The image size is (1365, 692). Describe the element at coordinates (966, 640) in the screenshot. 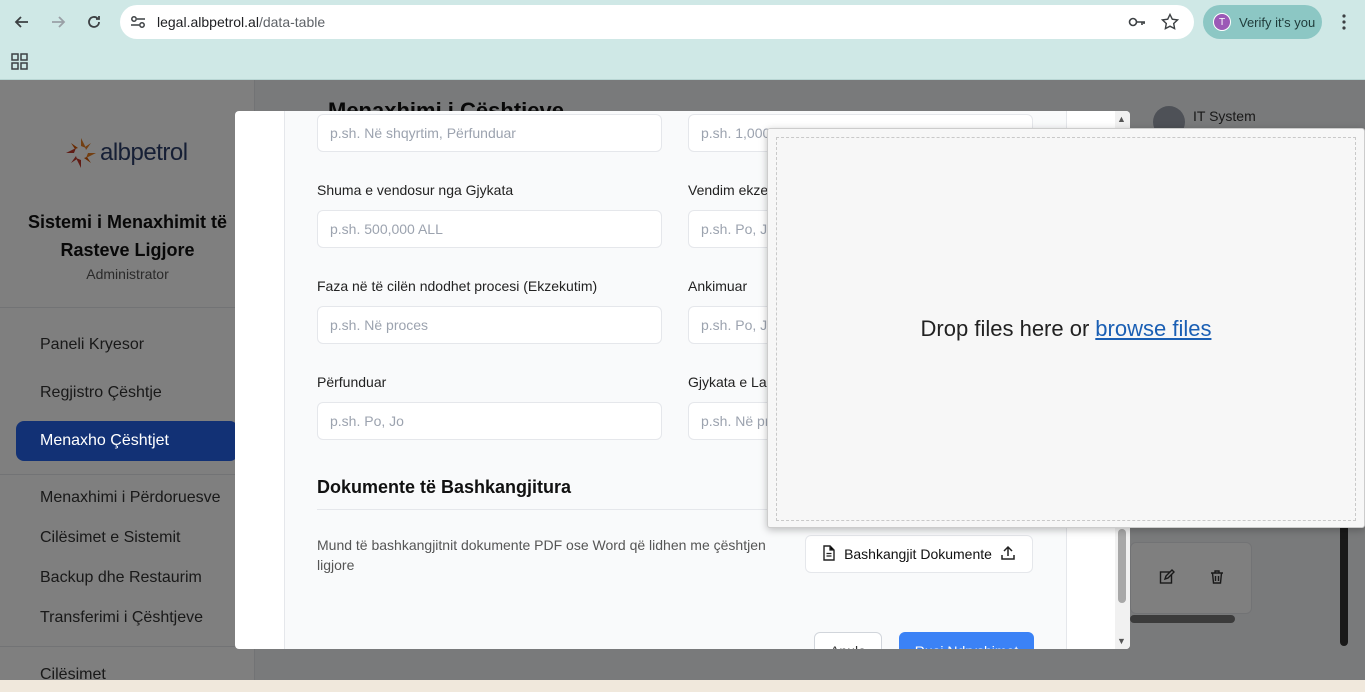

I see `save-changes-button: Ruaj Ndryshimet` at that location.